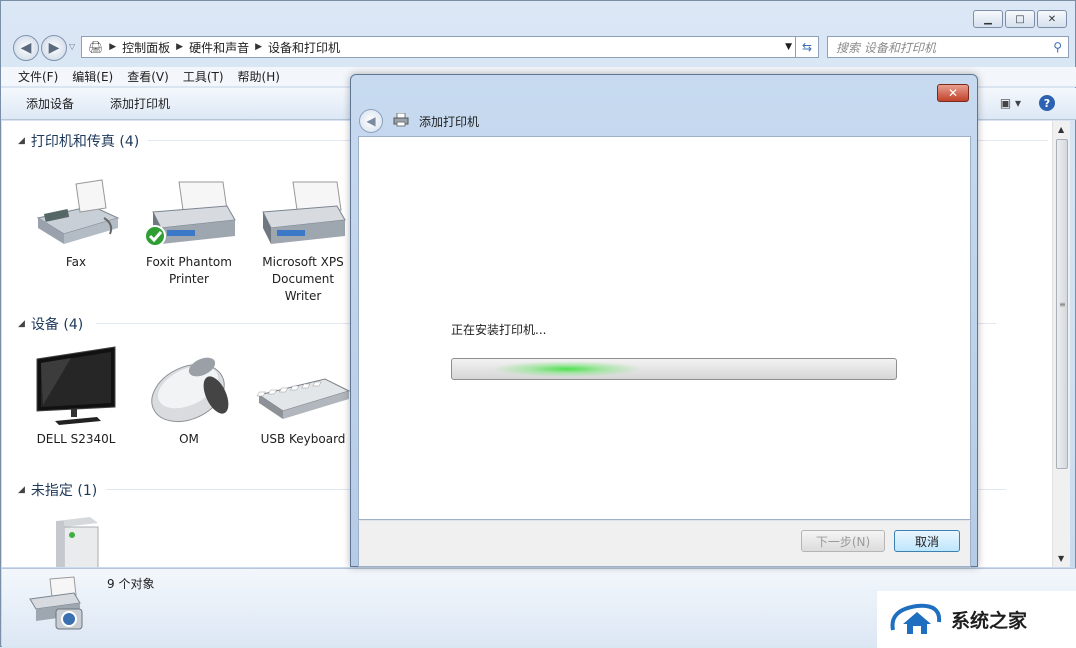 The height and width of the screenshot is (648, 1076). I want to click on computer-tower-icon, so click(76, 540).